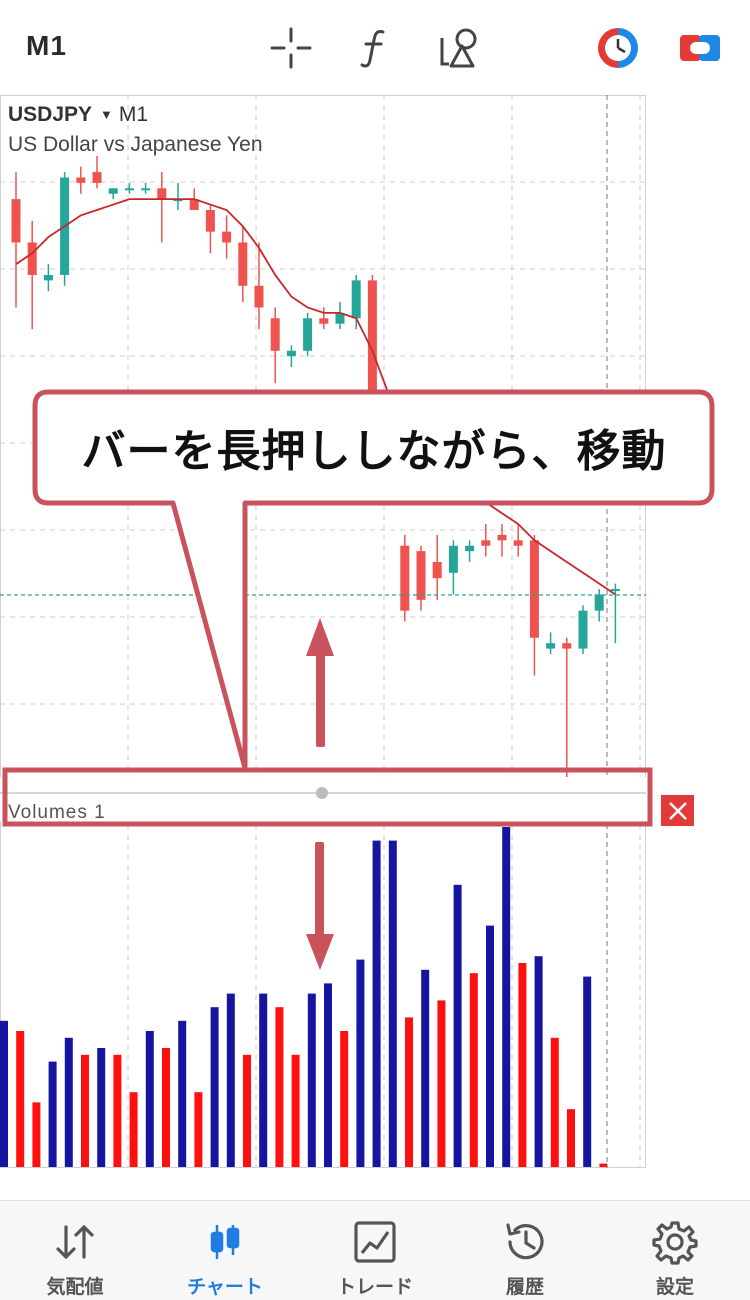  I want to click on nav-item-trade: トレード, so click(375, 1250).